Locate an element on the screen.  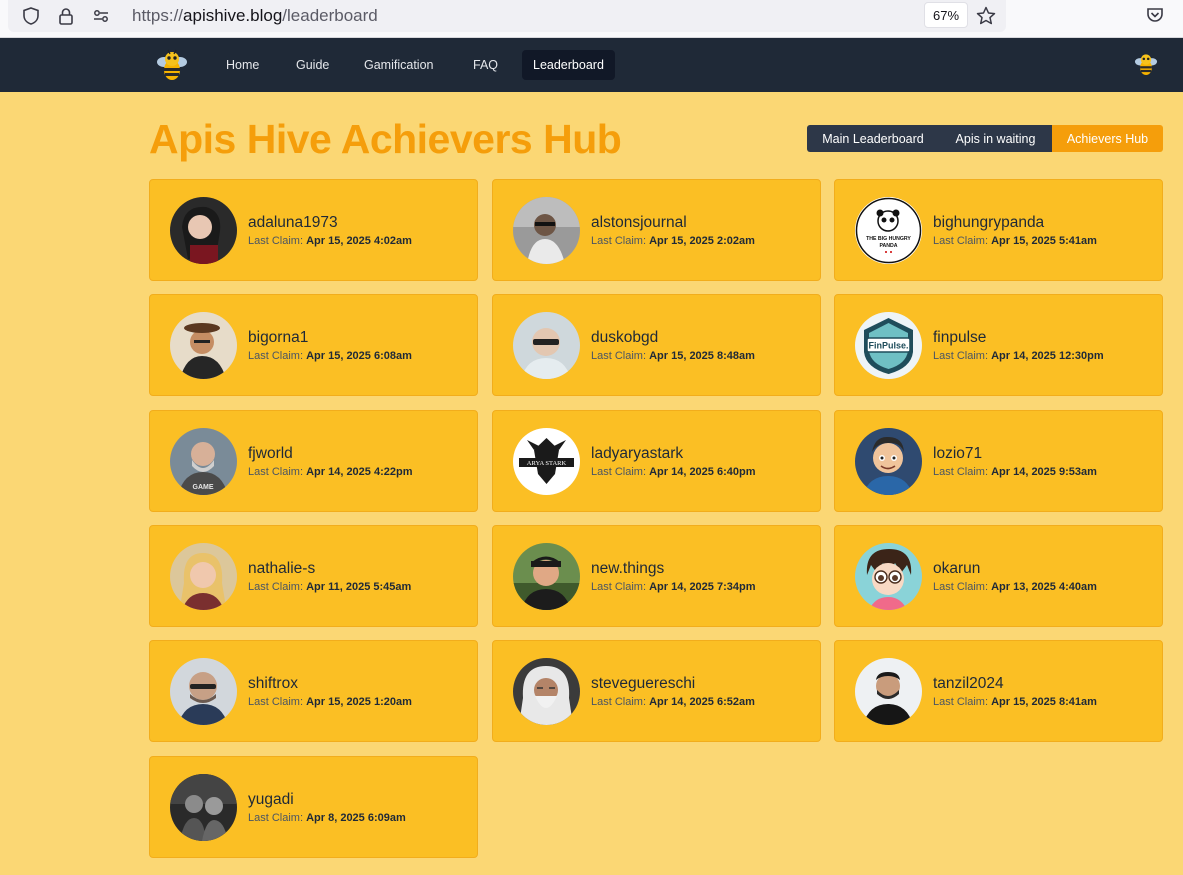
achiever-last-claim: Last Claim: Apr 11, 2025 5:45am is located at coordinates (329, 587).